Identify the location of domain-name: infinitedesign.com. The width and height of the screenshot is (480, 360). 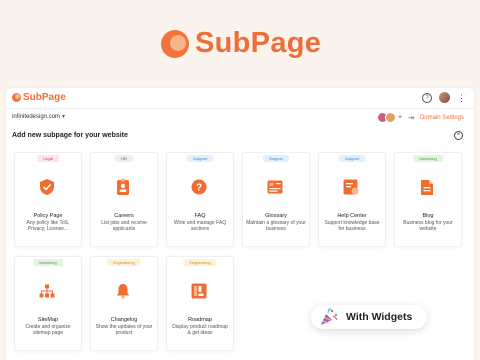
(36, 116).